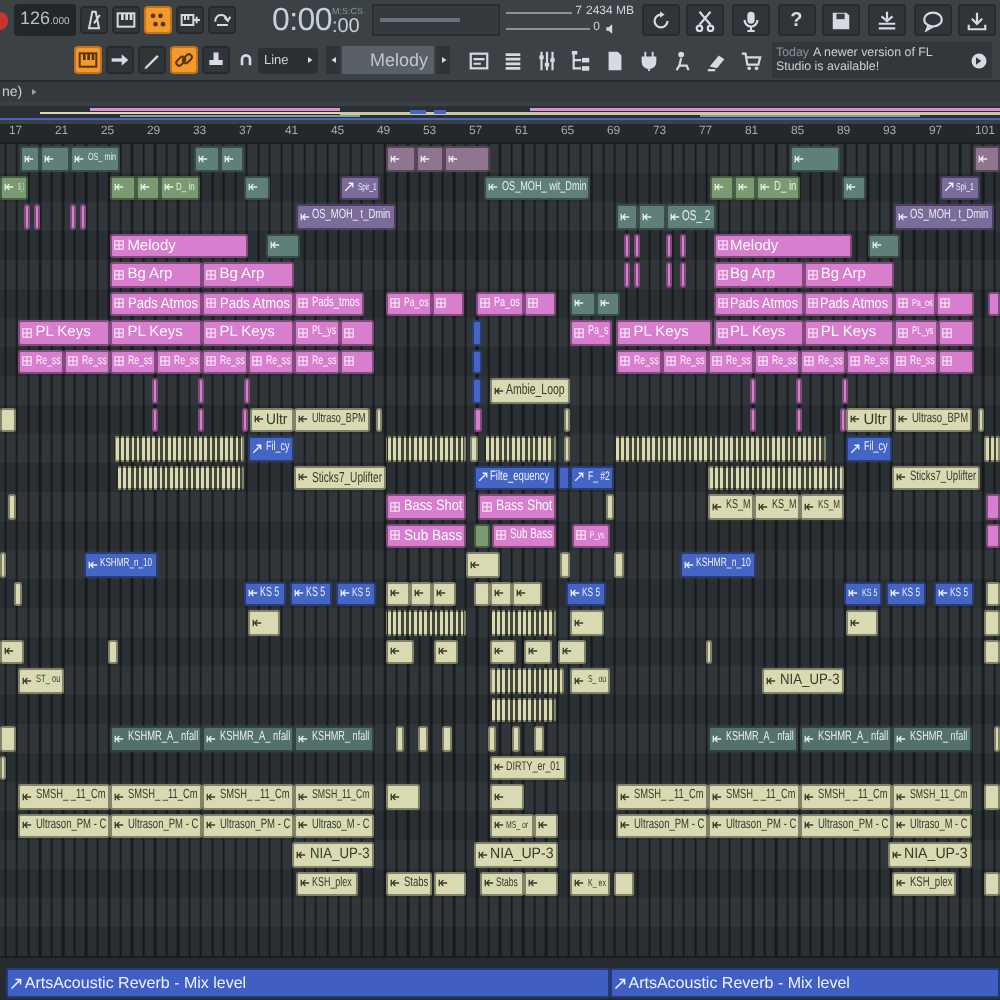 Image resolution: width=1000 pixels, height=1000 pixels. I want to click on pattern-selector: Melody, so click(388, 60).